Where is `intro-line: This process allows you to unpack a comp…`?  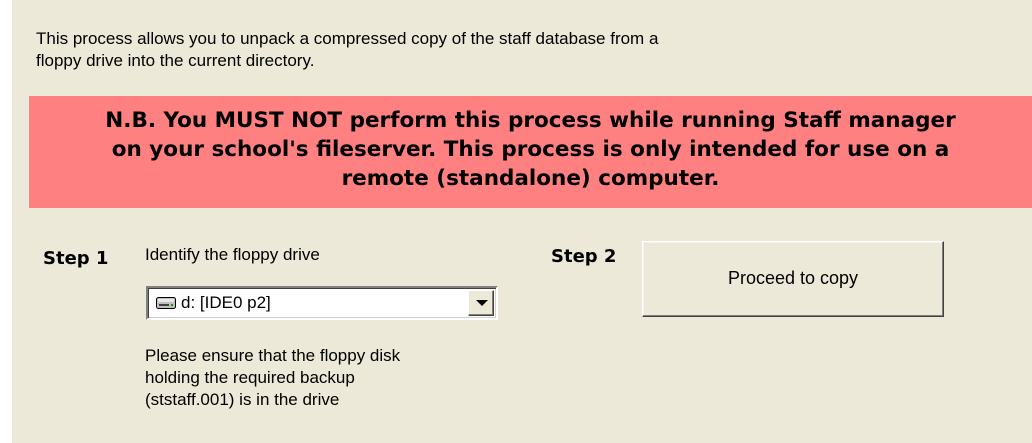
intro-line: This process allows you to unpack a comp… is located at coordinates (347, 38).